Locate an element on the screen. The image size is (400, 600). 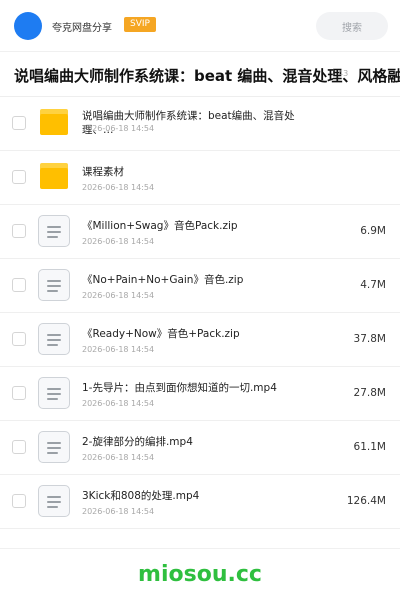
file-size: 126.4M is located at coordinates (366, 501).